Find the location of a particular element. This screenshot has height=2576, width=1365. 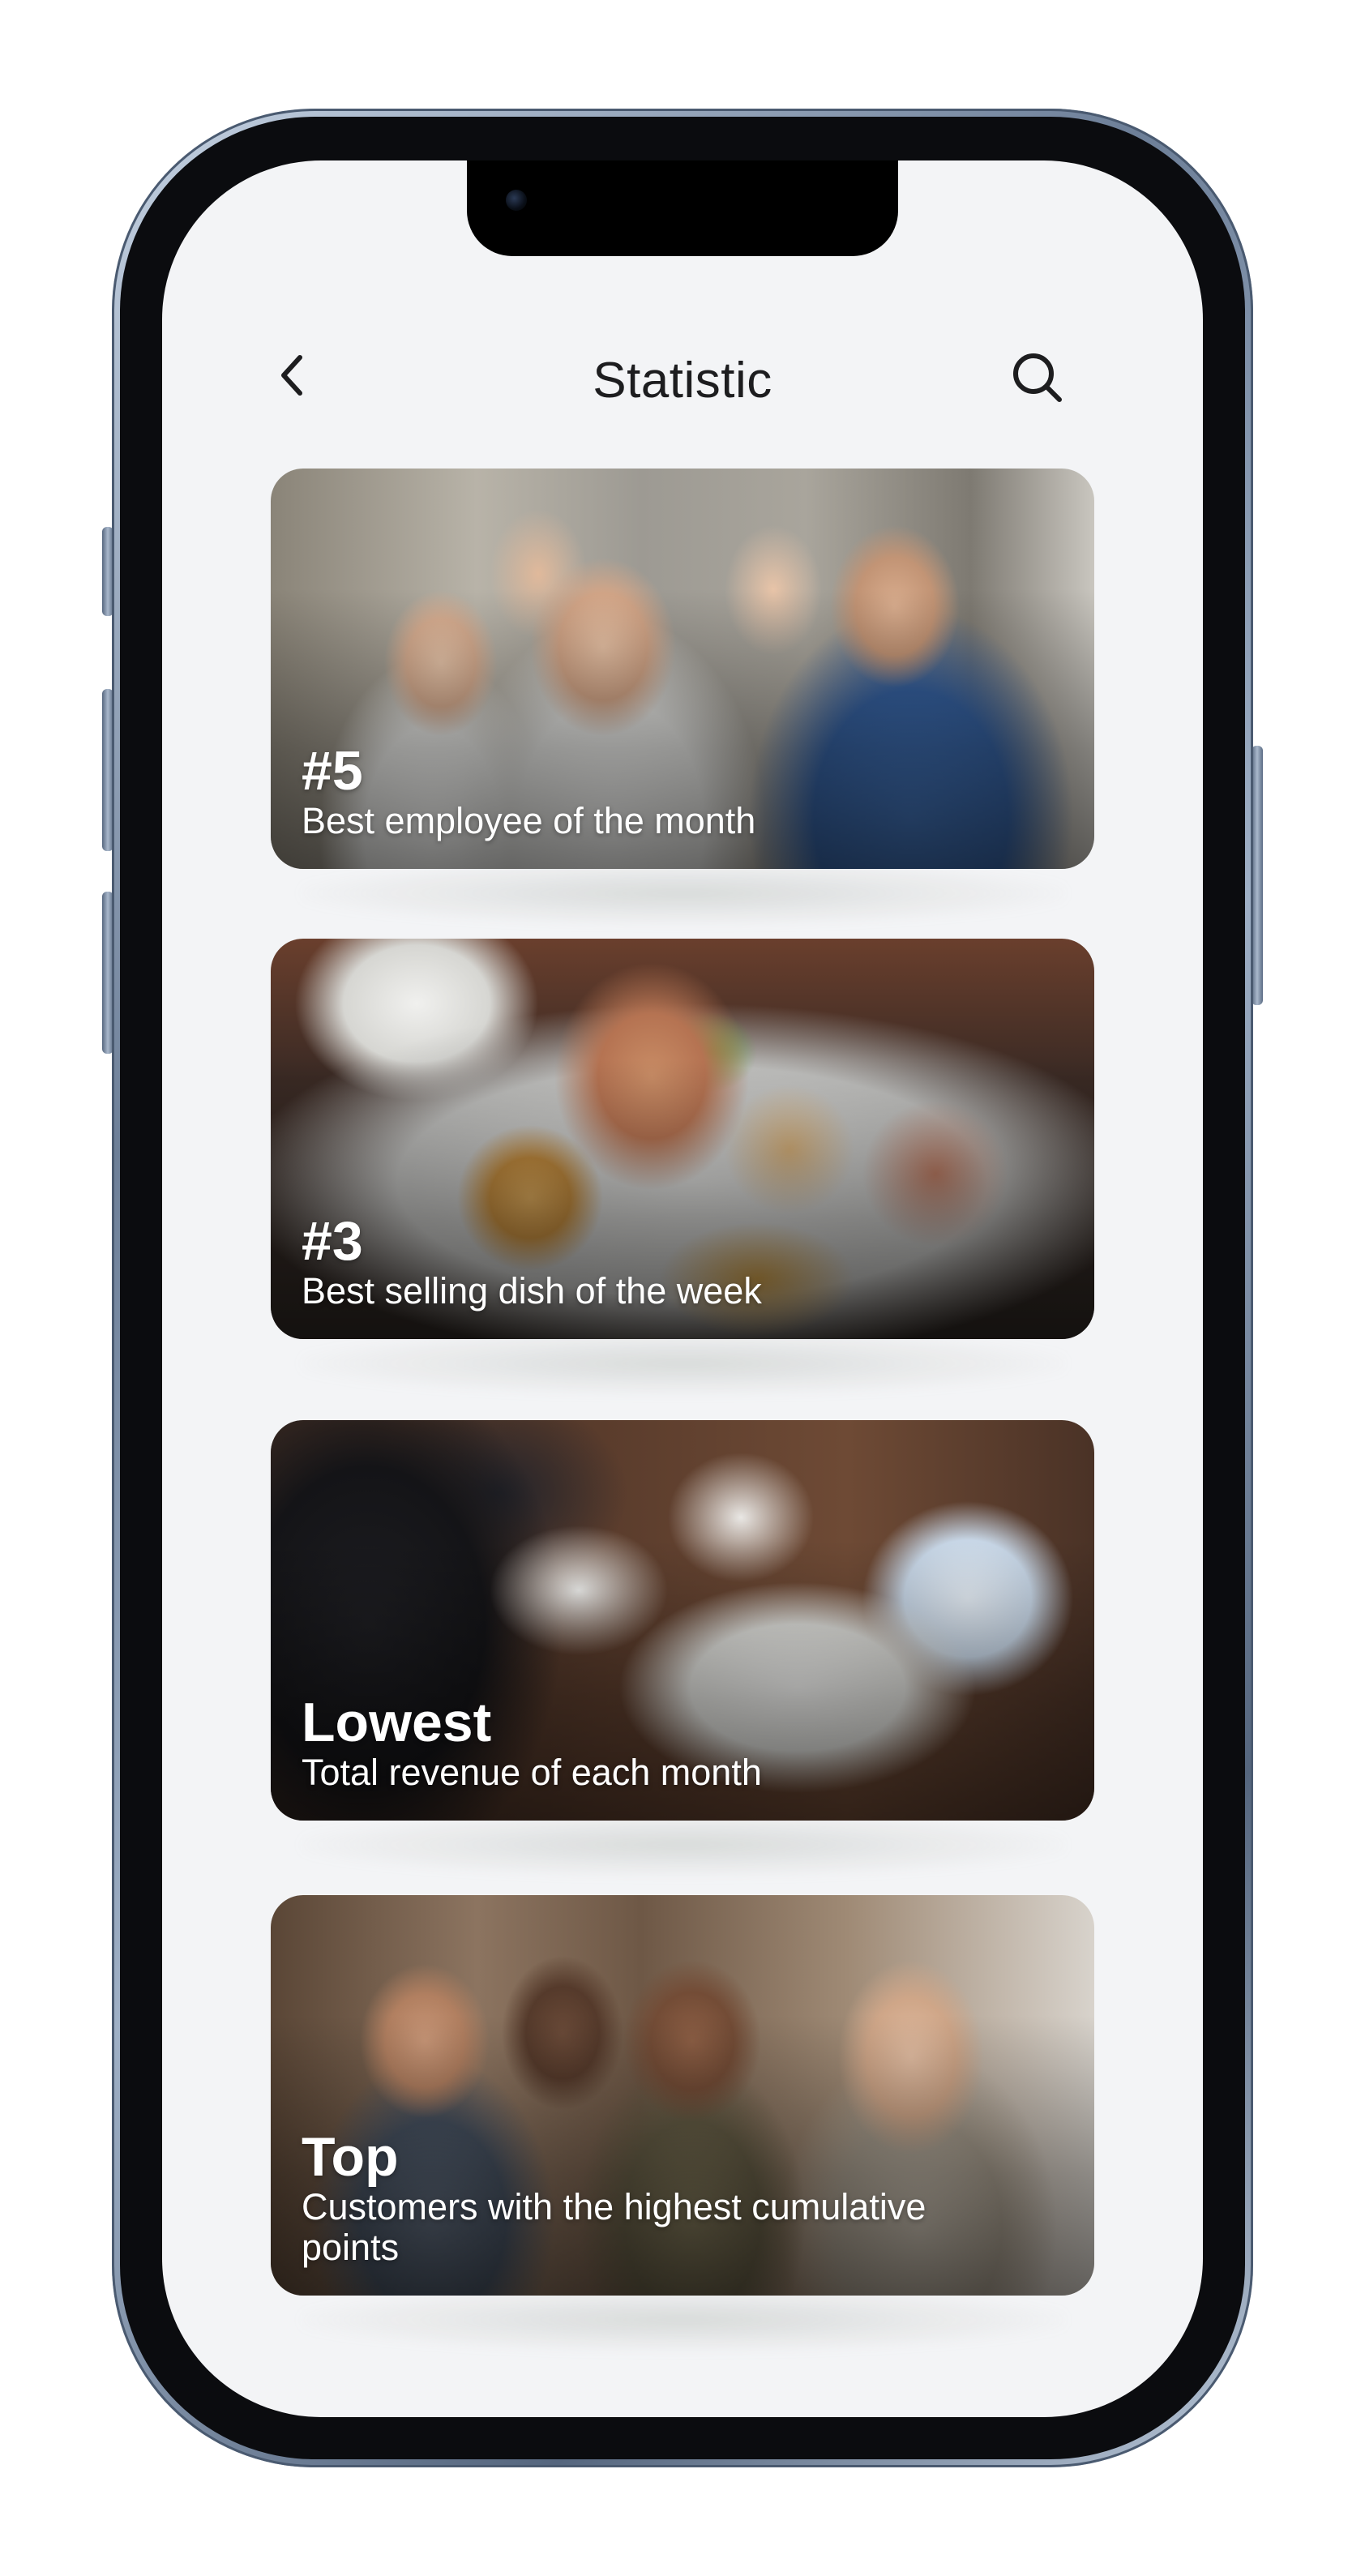

search-button is located at coordinates (1037, 377).